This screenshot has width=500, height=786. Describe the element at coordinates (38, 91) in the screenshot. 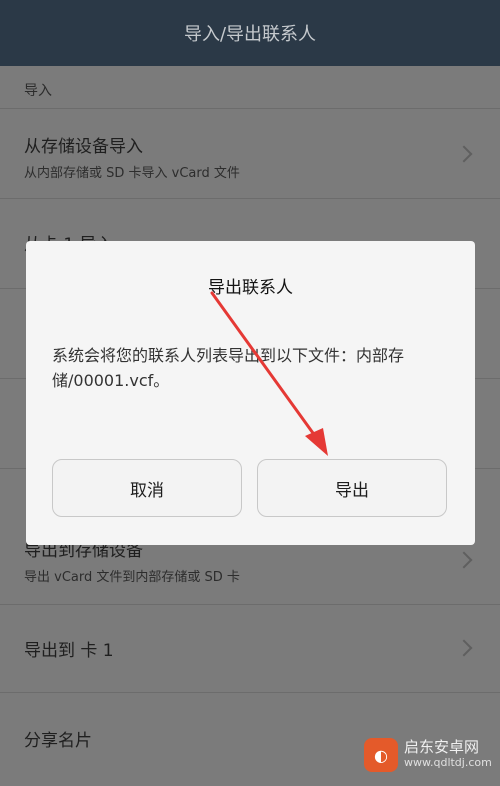

I see `section-label-import: 导入` at that location.